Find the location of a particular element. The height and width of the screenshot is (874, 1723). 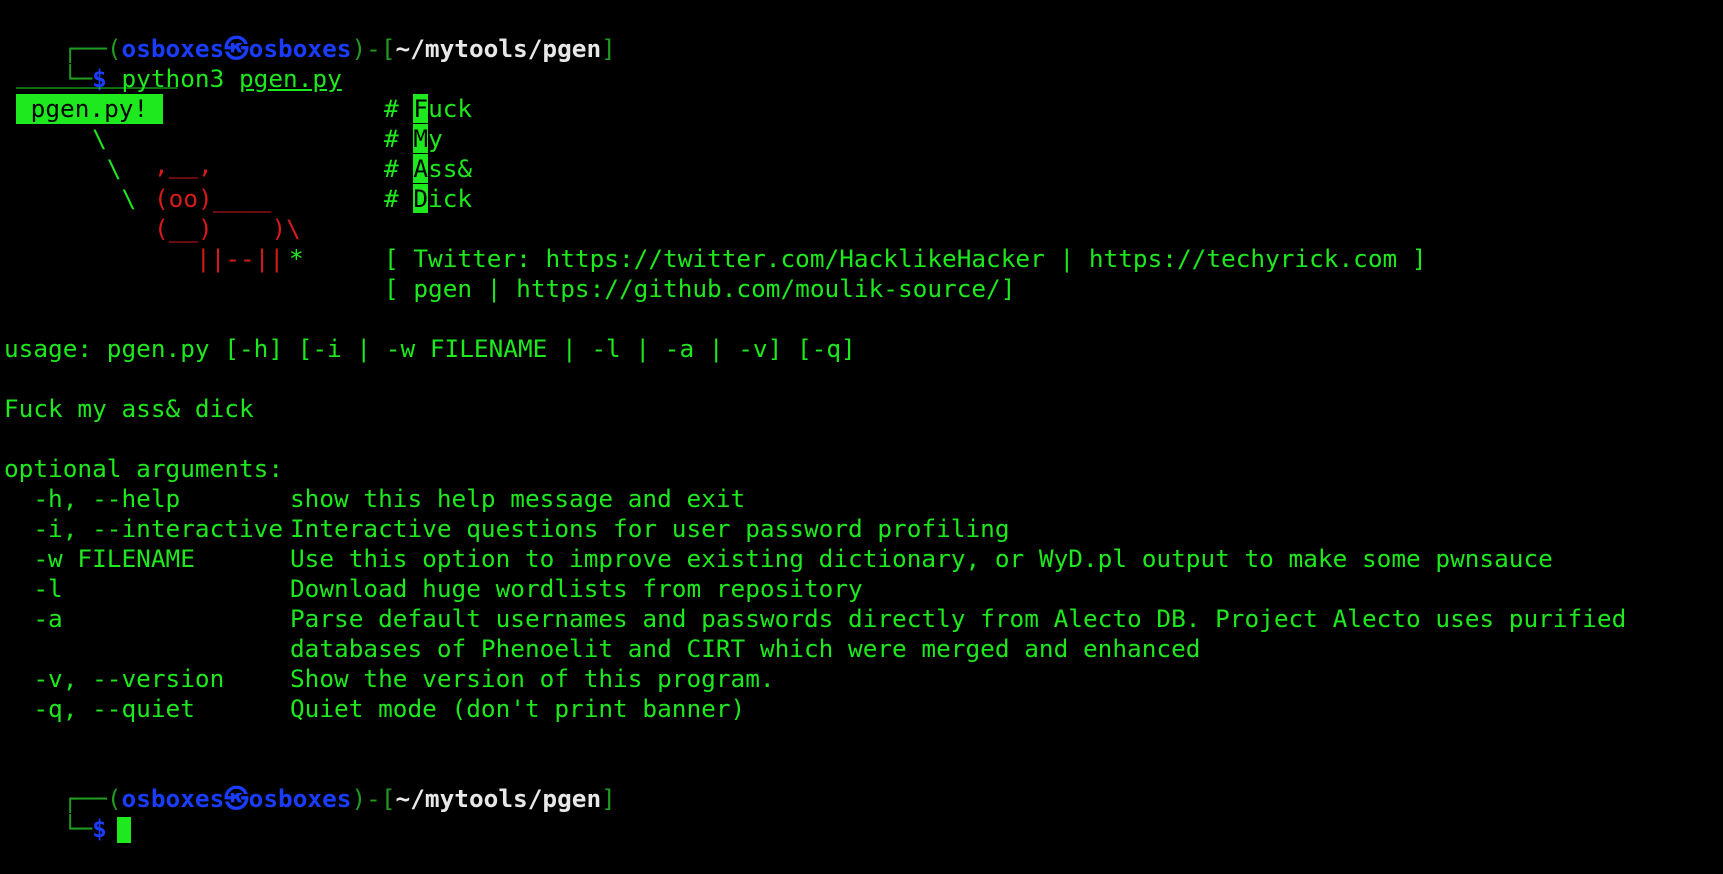

banner-hash-line-3: # Ass& is located at coordinates (428, 168).